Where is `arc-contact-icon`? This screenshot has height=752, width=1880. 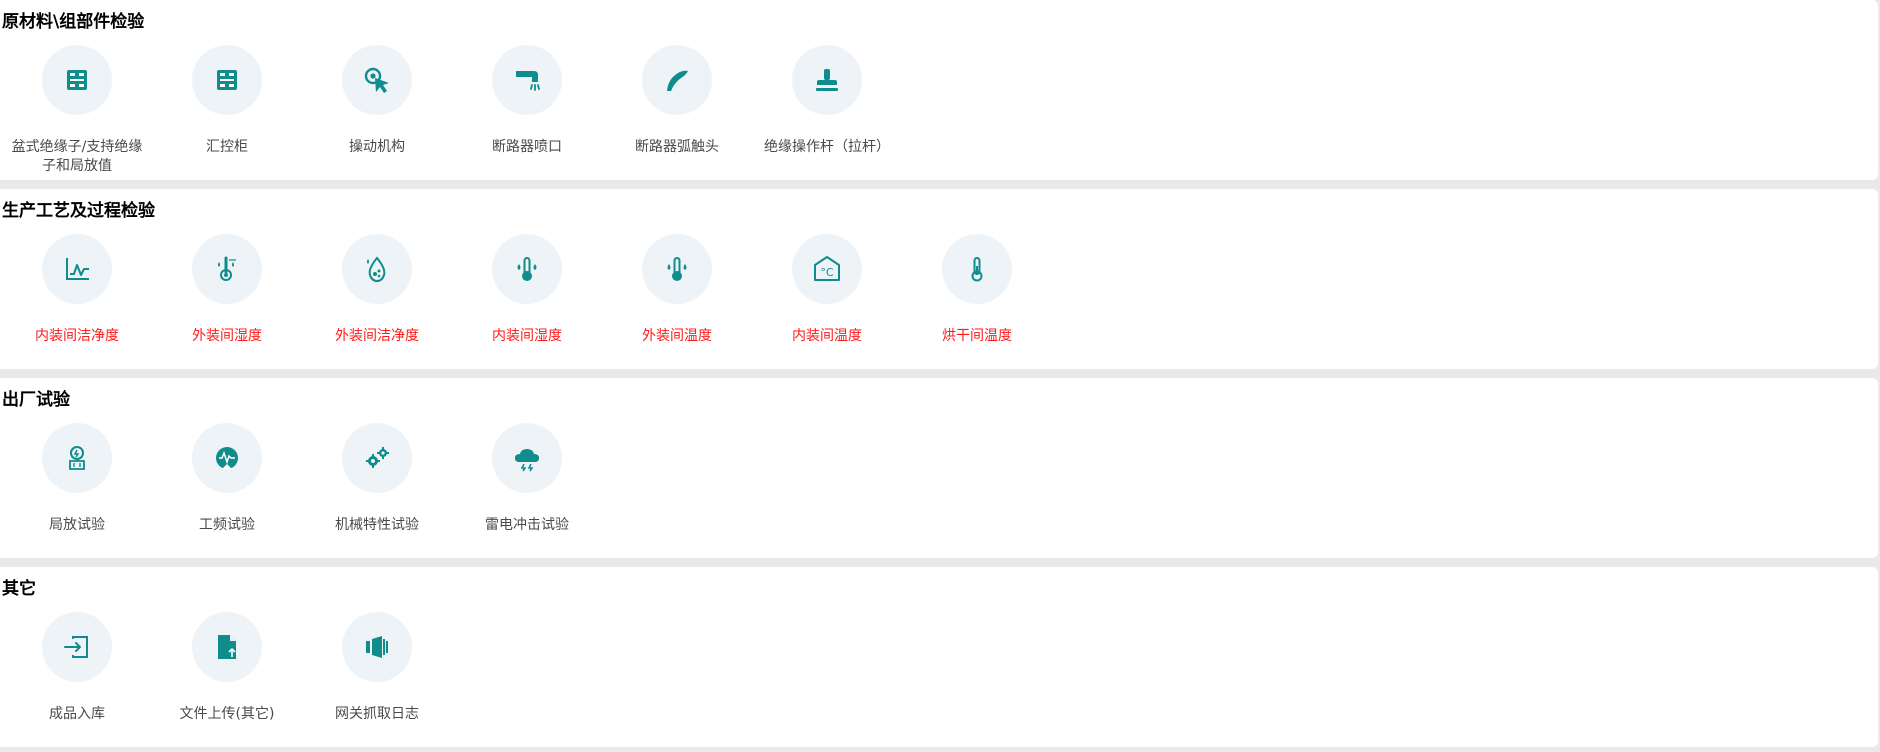 arc-contact-icon is located at coordinates (677, 80).